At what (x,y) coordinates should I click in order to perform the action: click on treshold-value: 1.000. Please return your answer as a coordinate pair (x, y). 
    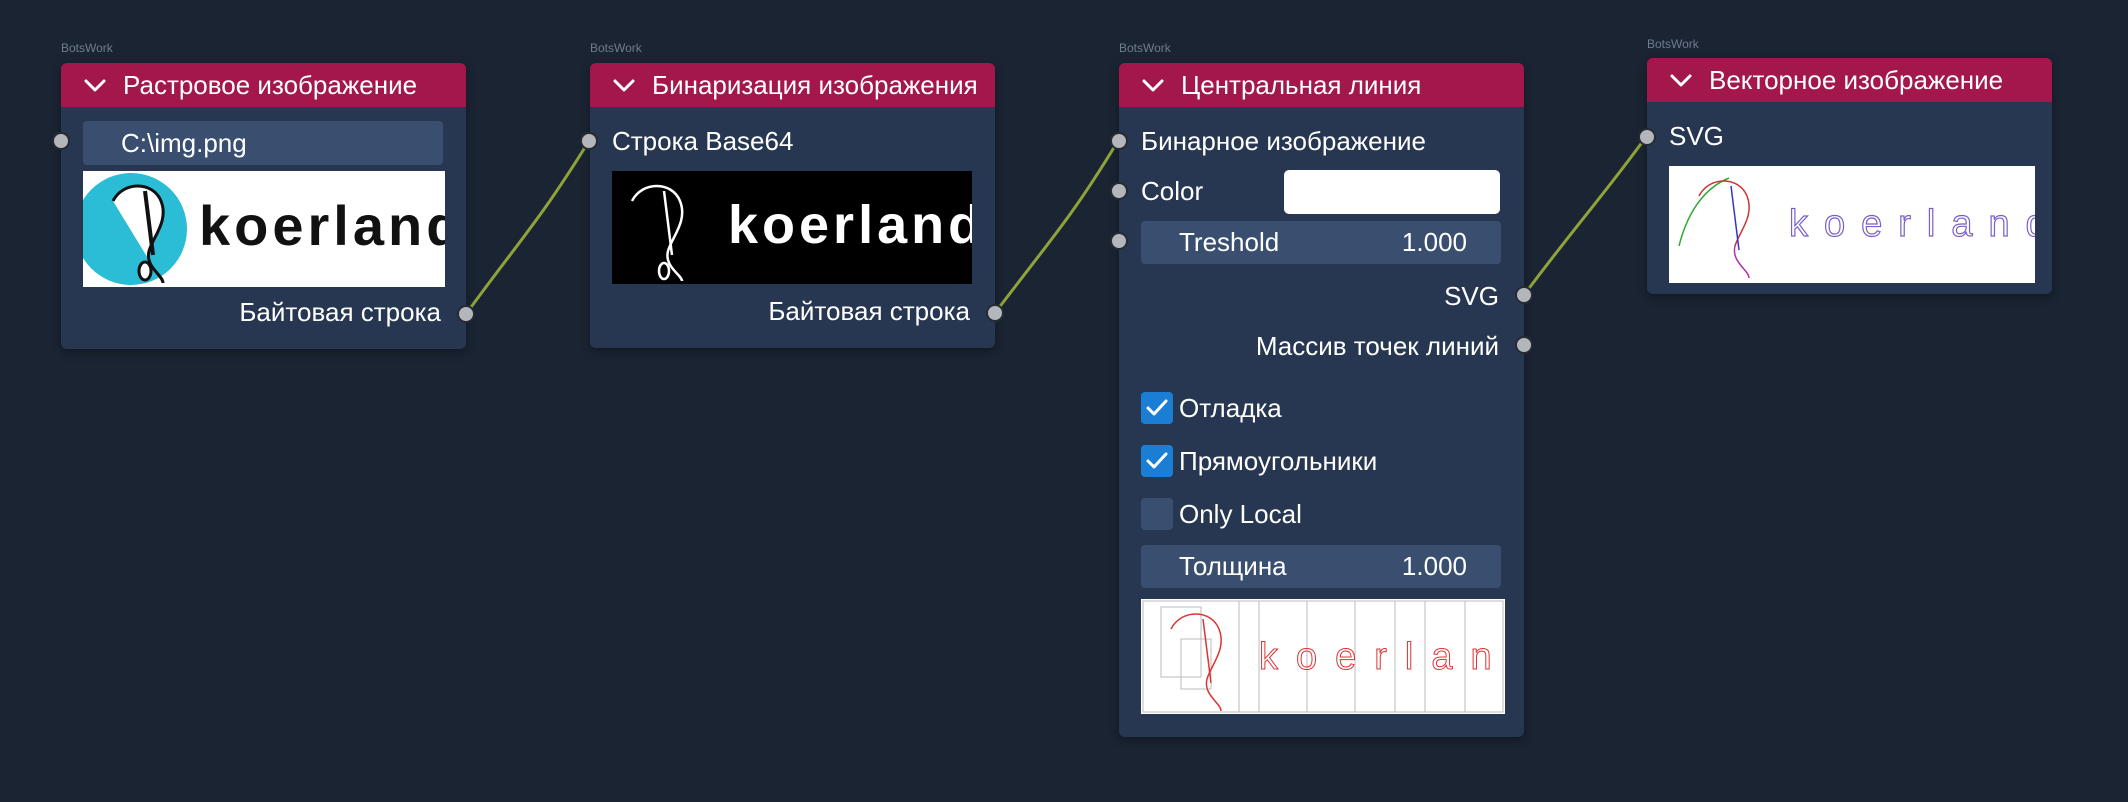
    Looking at the image, I should click on (1434, 242).